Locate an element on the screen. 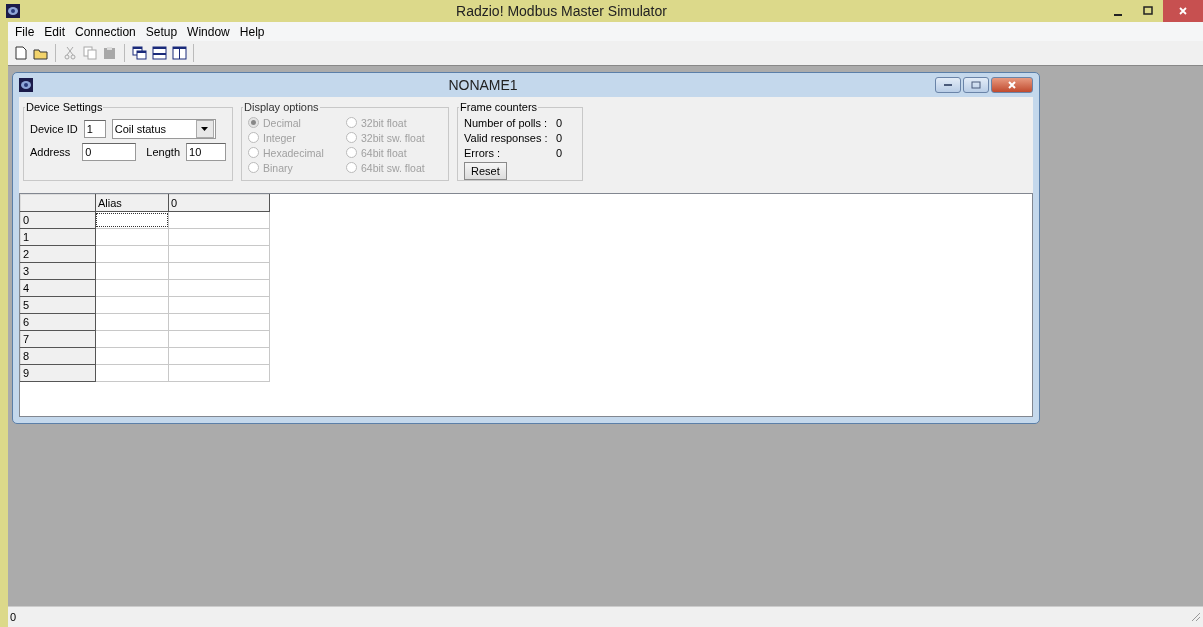 The image size is (1203, 627). resize-grip-icon is located at coordinates (1196, 617).